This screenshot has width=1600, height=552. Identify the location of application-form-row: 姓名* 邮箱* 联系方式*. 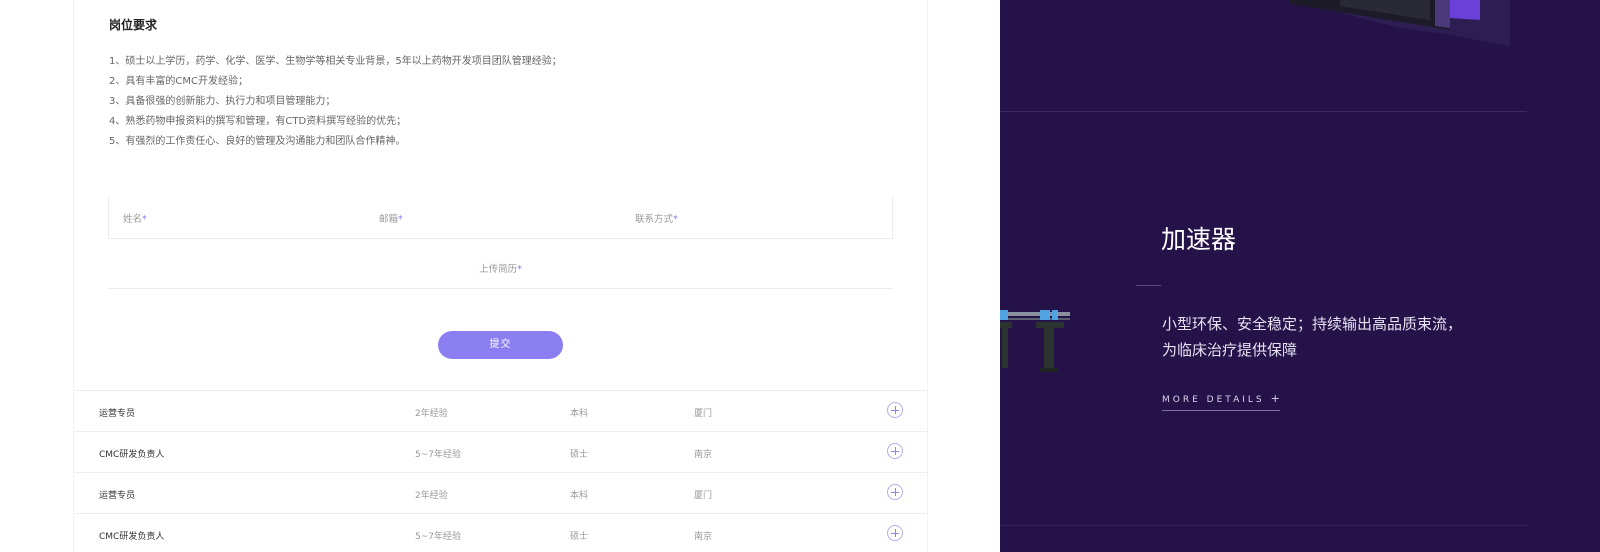
(500, 217).